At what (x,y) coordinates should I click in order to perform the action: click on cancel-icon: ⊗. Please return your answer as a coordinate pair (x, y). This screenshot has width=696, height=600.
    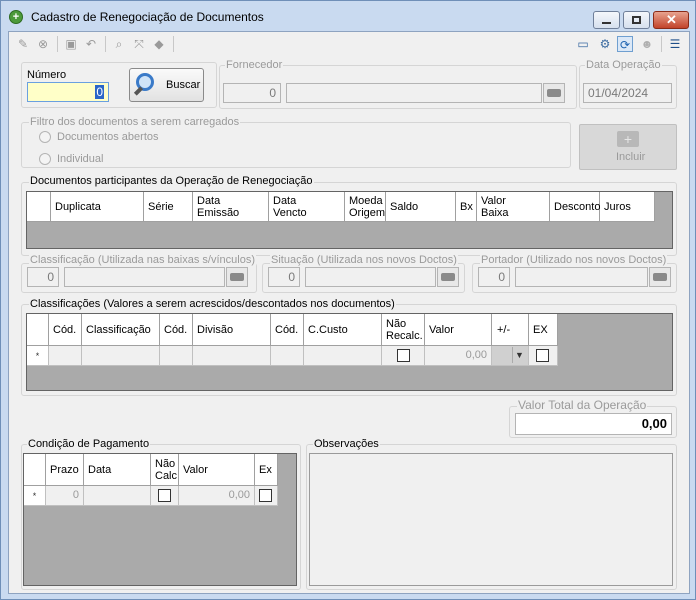
    Looking at the image, I should click on (43, 44).